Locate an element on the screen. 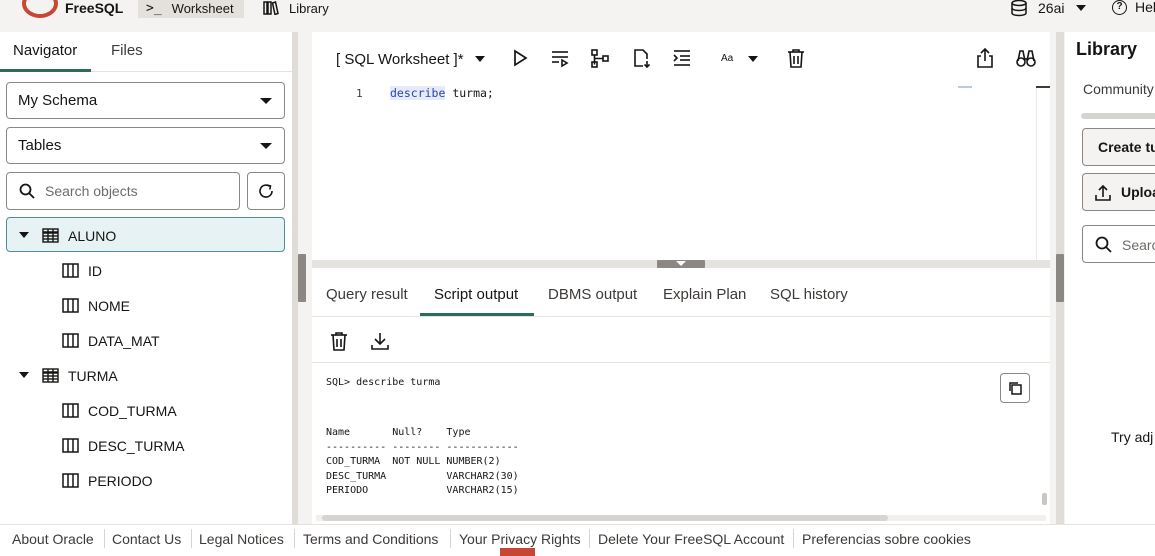 This screenshot has width=1155, height=556. refresh-icon is located at coordinates (266, 191).